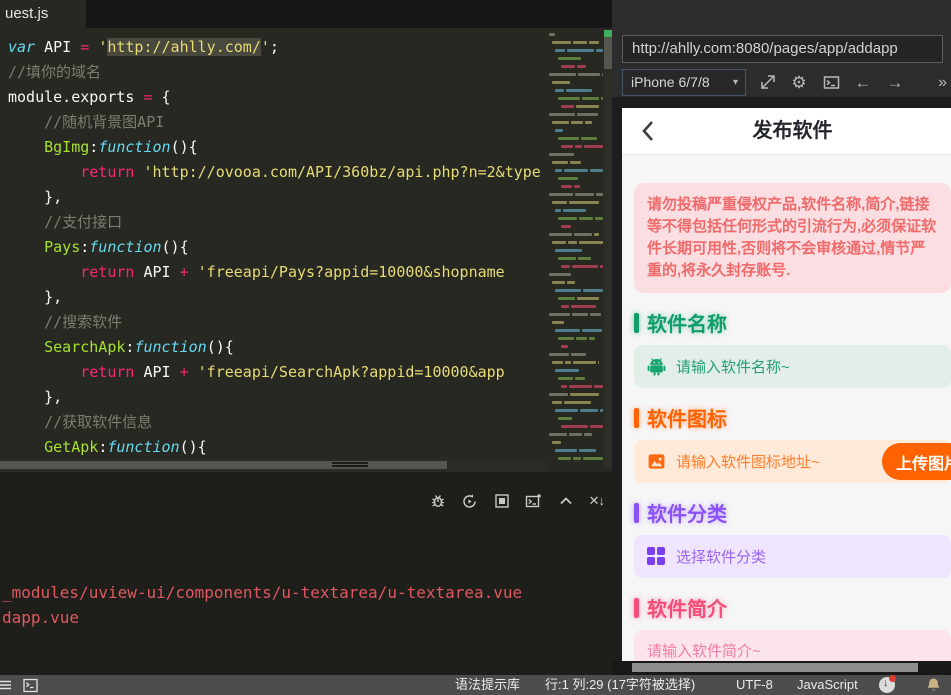  What do you see at coordinates (502, 501) in the screenshot?
I see `stop-icon` at bounding box center [502, 501].